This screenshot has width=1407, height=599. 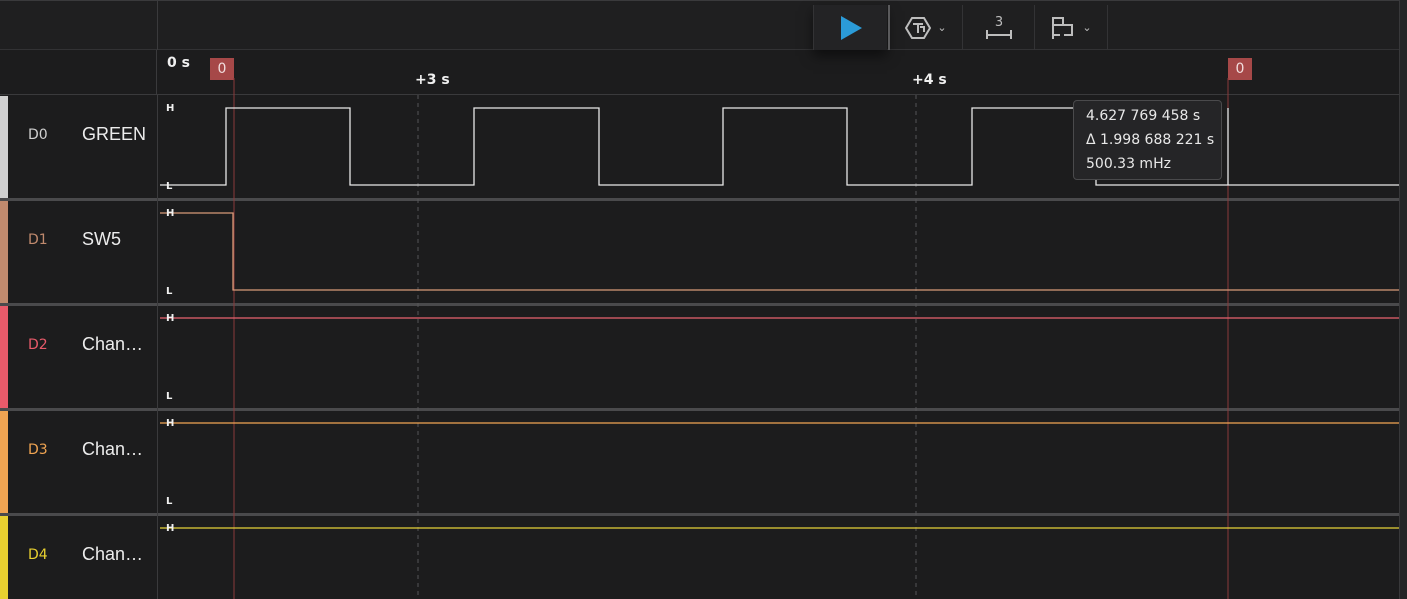 What do you see at coordinates (78, 72) in the screenshot?
I see `ruler-left-cell` at bounding box center [78, 72].